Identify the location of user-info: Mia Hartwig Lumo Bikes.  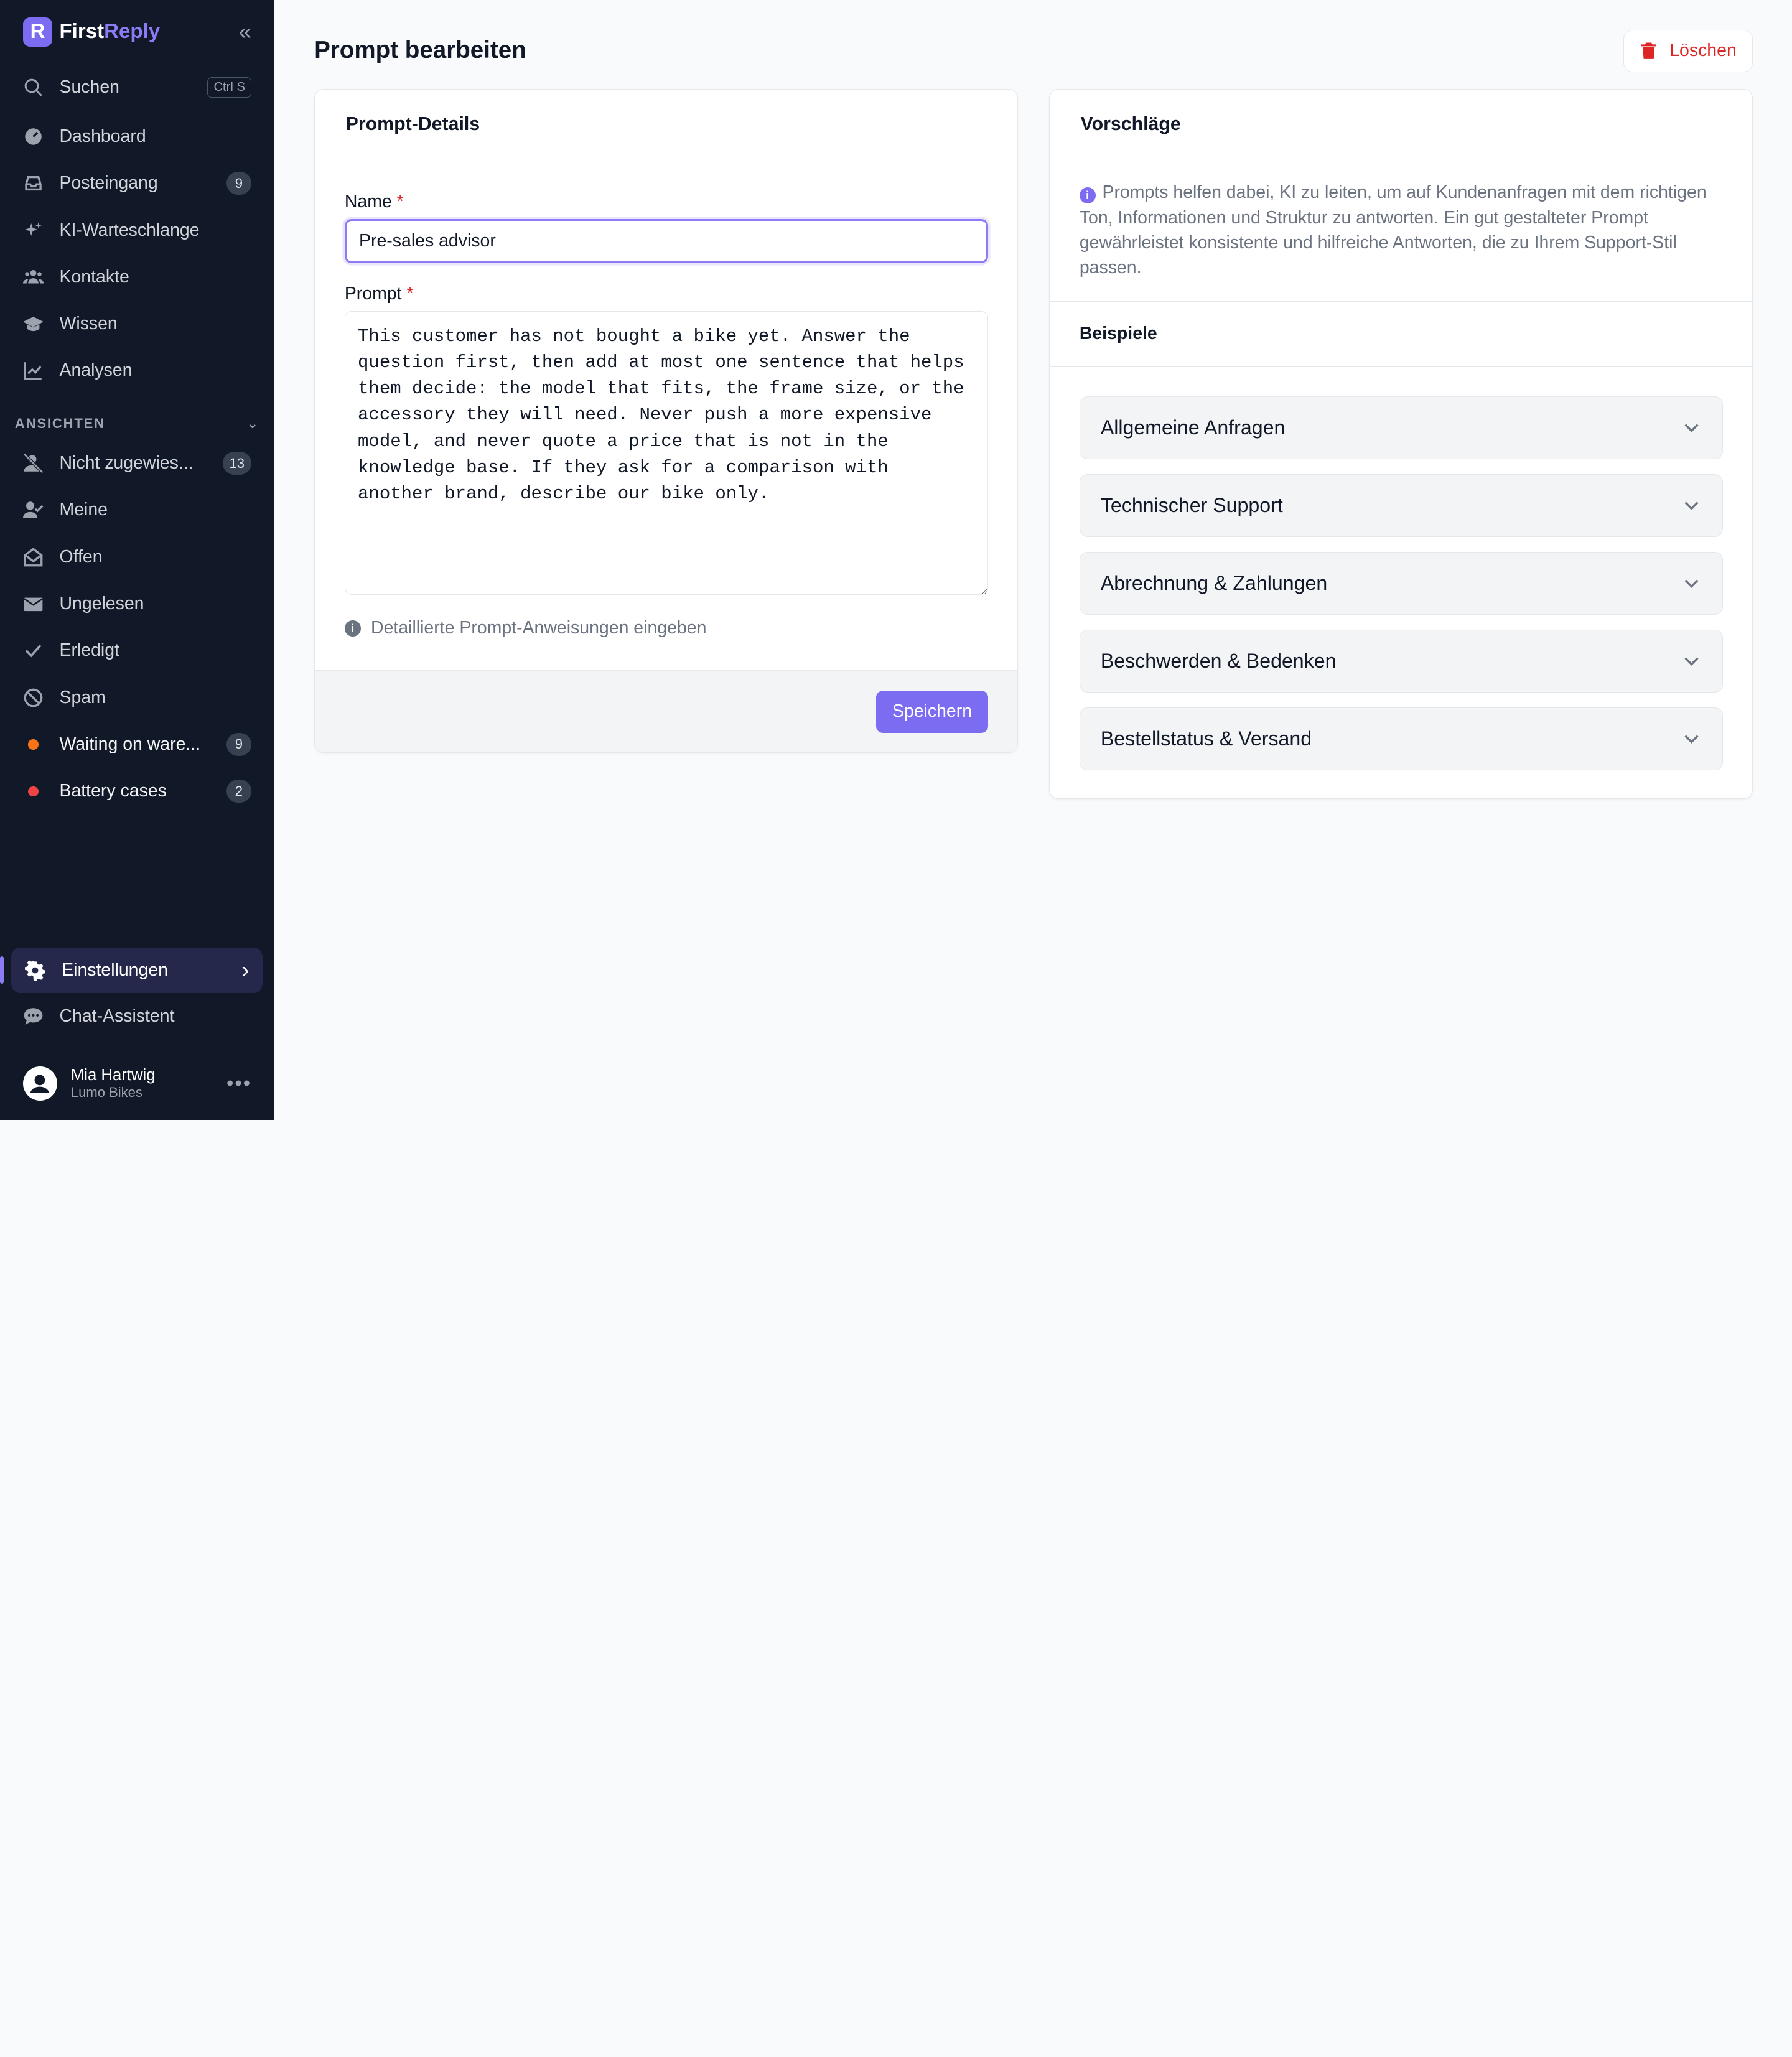
(114, 1083).